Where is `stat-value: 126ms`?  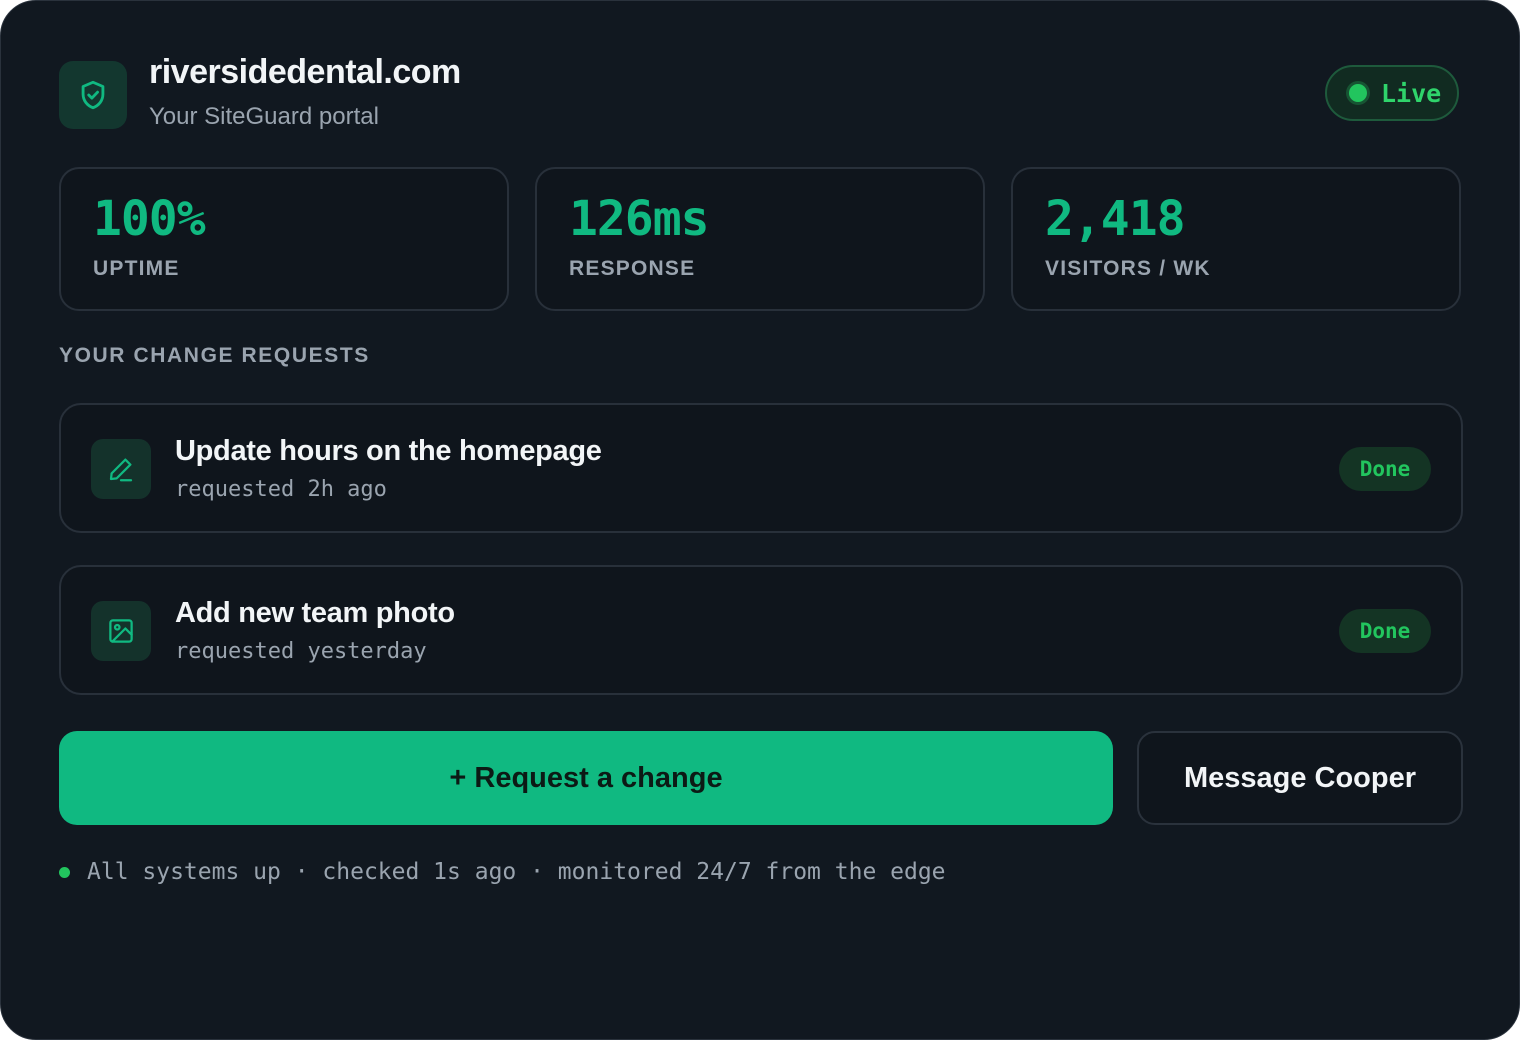
stat-value: 126ms is located at coordinates (639, 219).